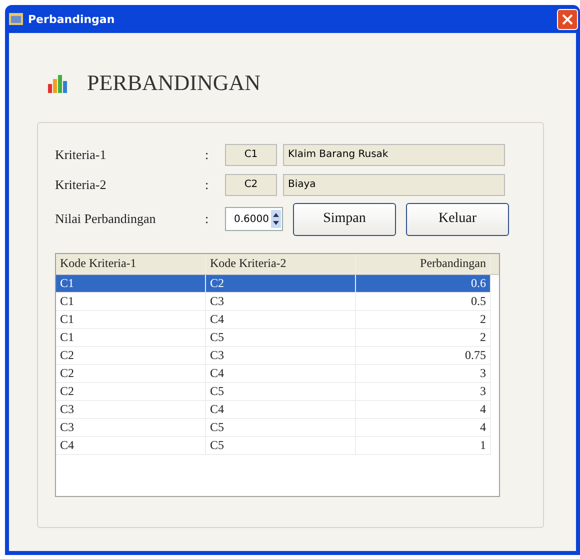 The image size is (580, 559). I want to click on table-row: C3 C4 4, so click(277, 410).